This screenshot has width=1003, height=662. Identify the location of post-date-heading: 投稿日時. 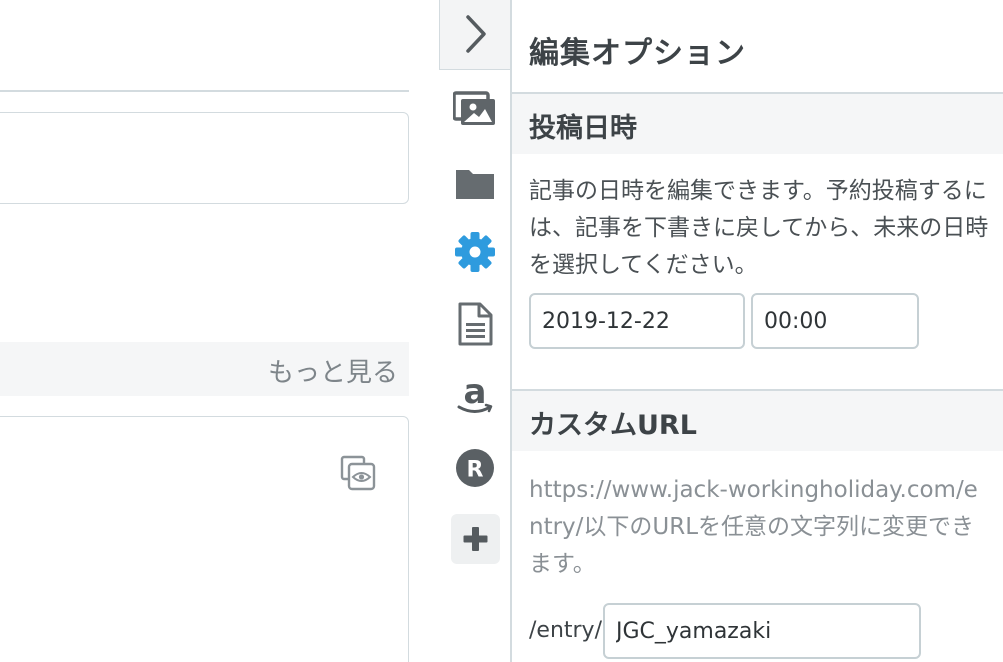
(583, 128).